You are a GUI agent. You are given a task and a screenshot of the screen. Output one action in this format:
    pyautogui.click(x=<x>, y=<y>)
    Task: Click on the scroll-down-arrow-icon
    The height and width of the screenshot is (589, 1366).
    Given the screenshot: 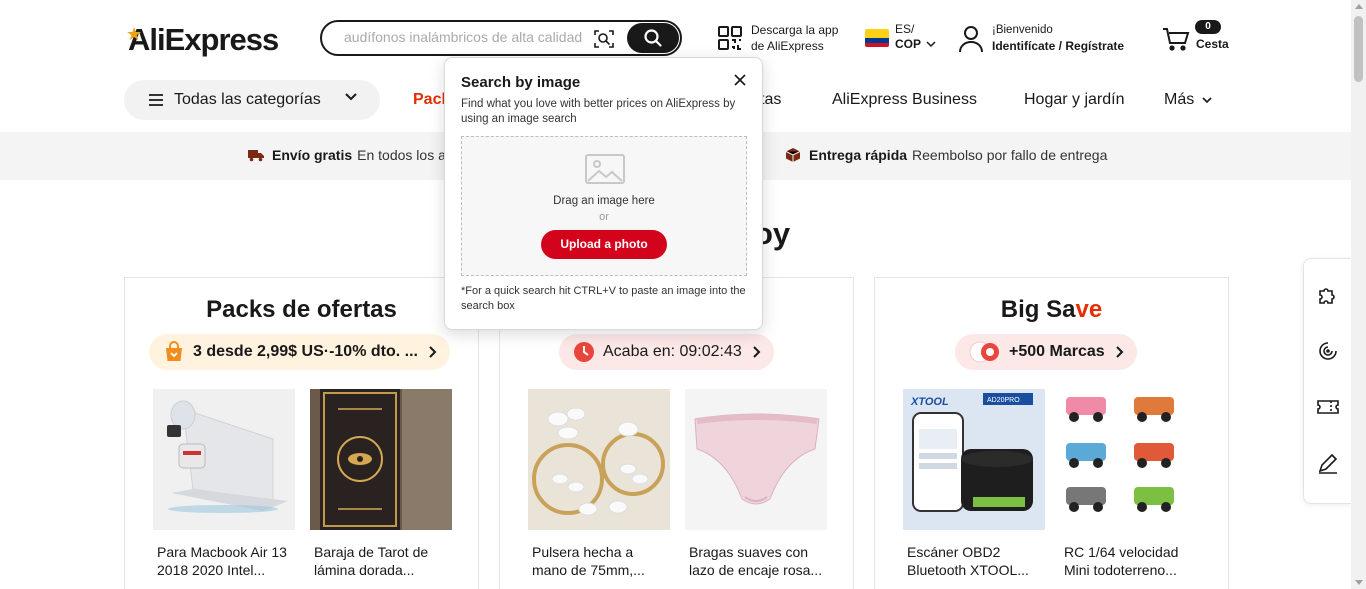 What is the action you would take?
    pyautogui.click(x=1359, y=582)
    